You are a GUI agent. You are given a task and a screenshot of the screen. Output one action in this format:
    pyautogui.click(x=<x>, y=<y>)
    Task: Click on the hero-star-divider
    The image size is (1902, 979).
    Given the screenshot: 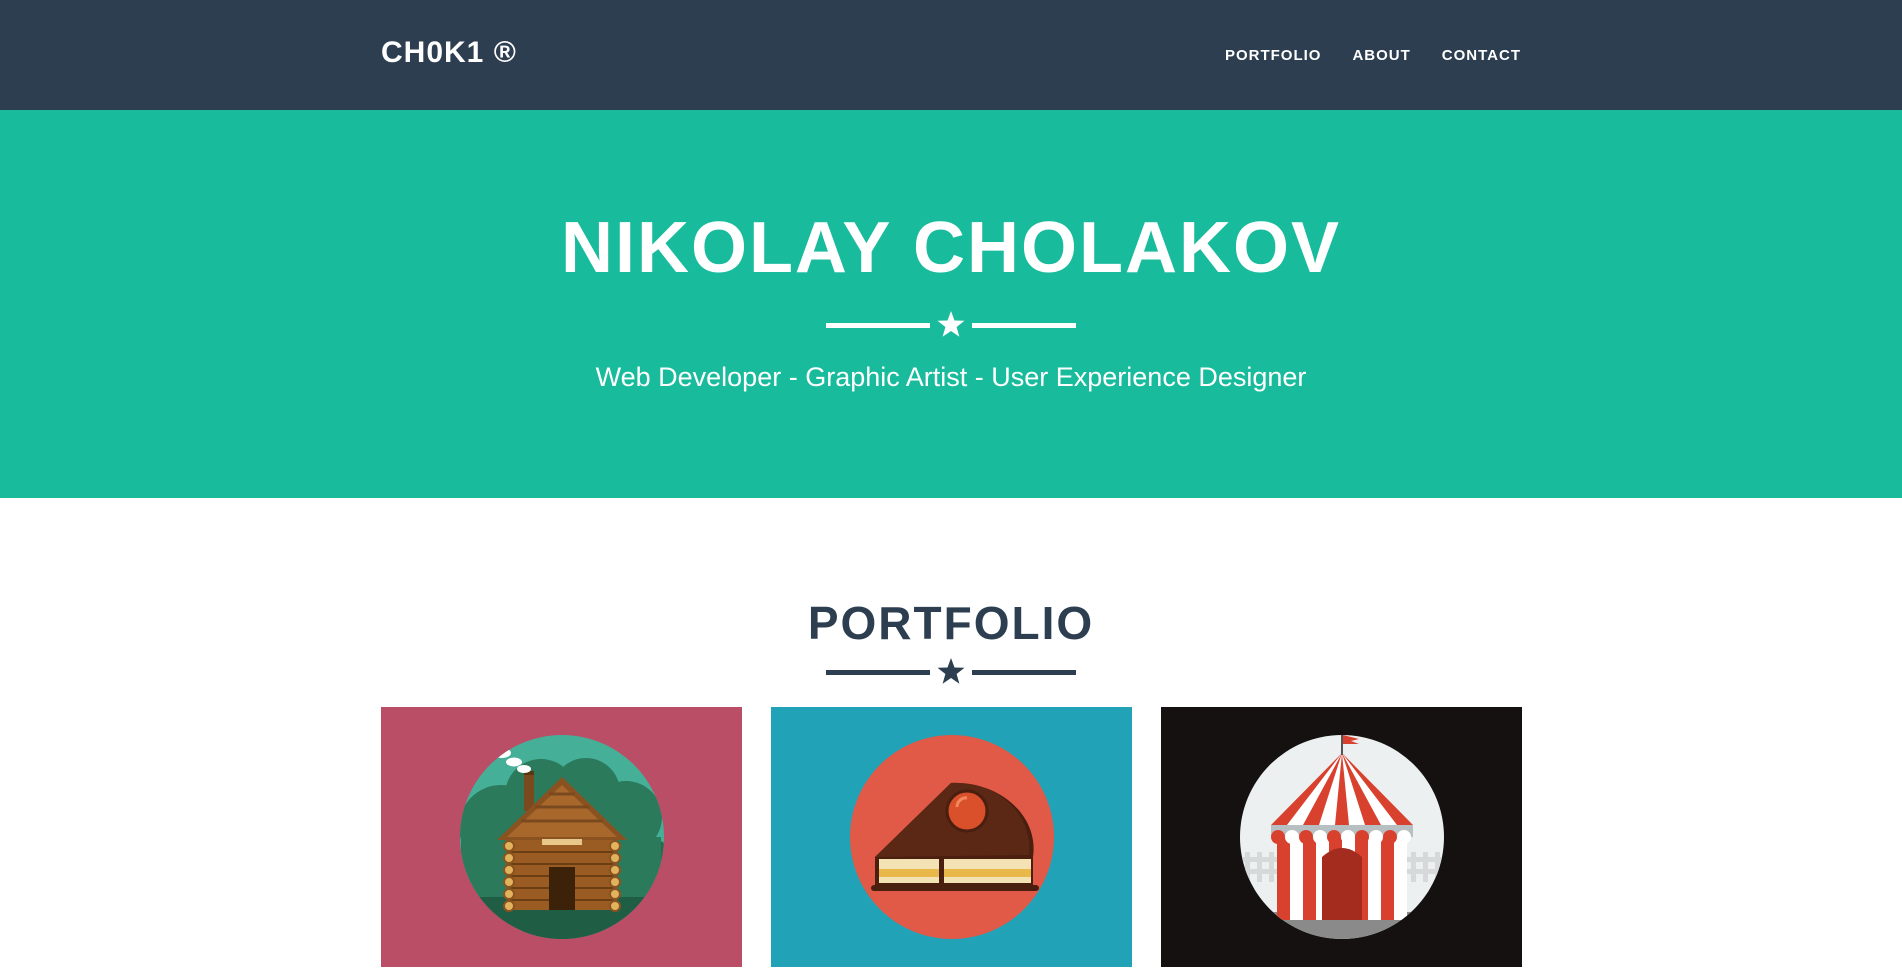 What is the action you would take?
    pyautogui.click(x=951, y=325)
    